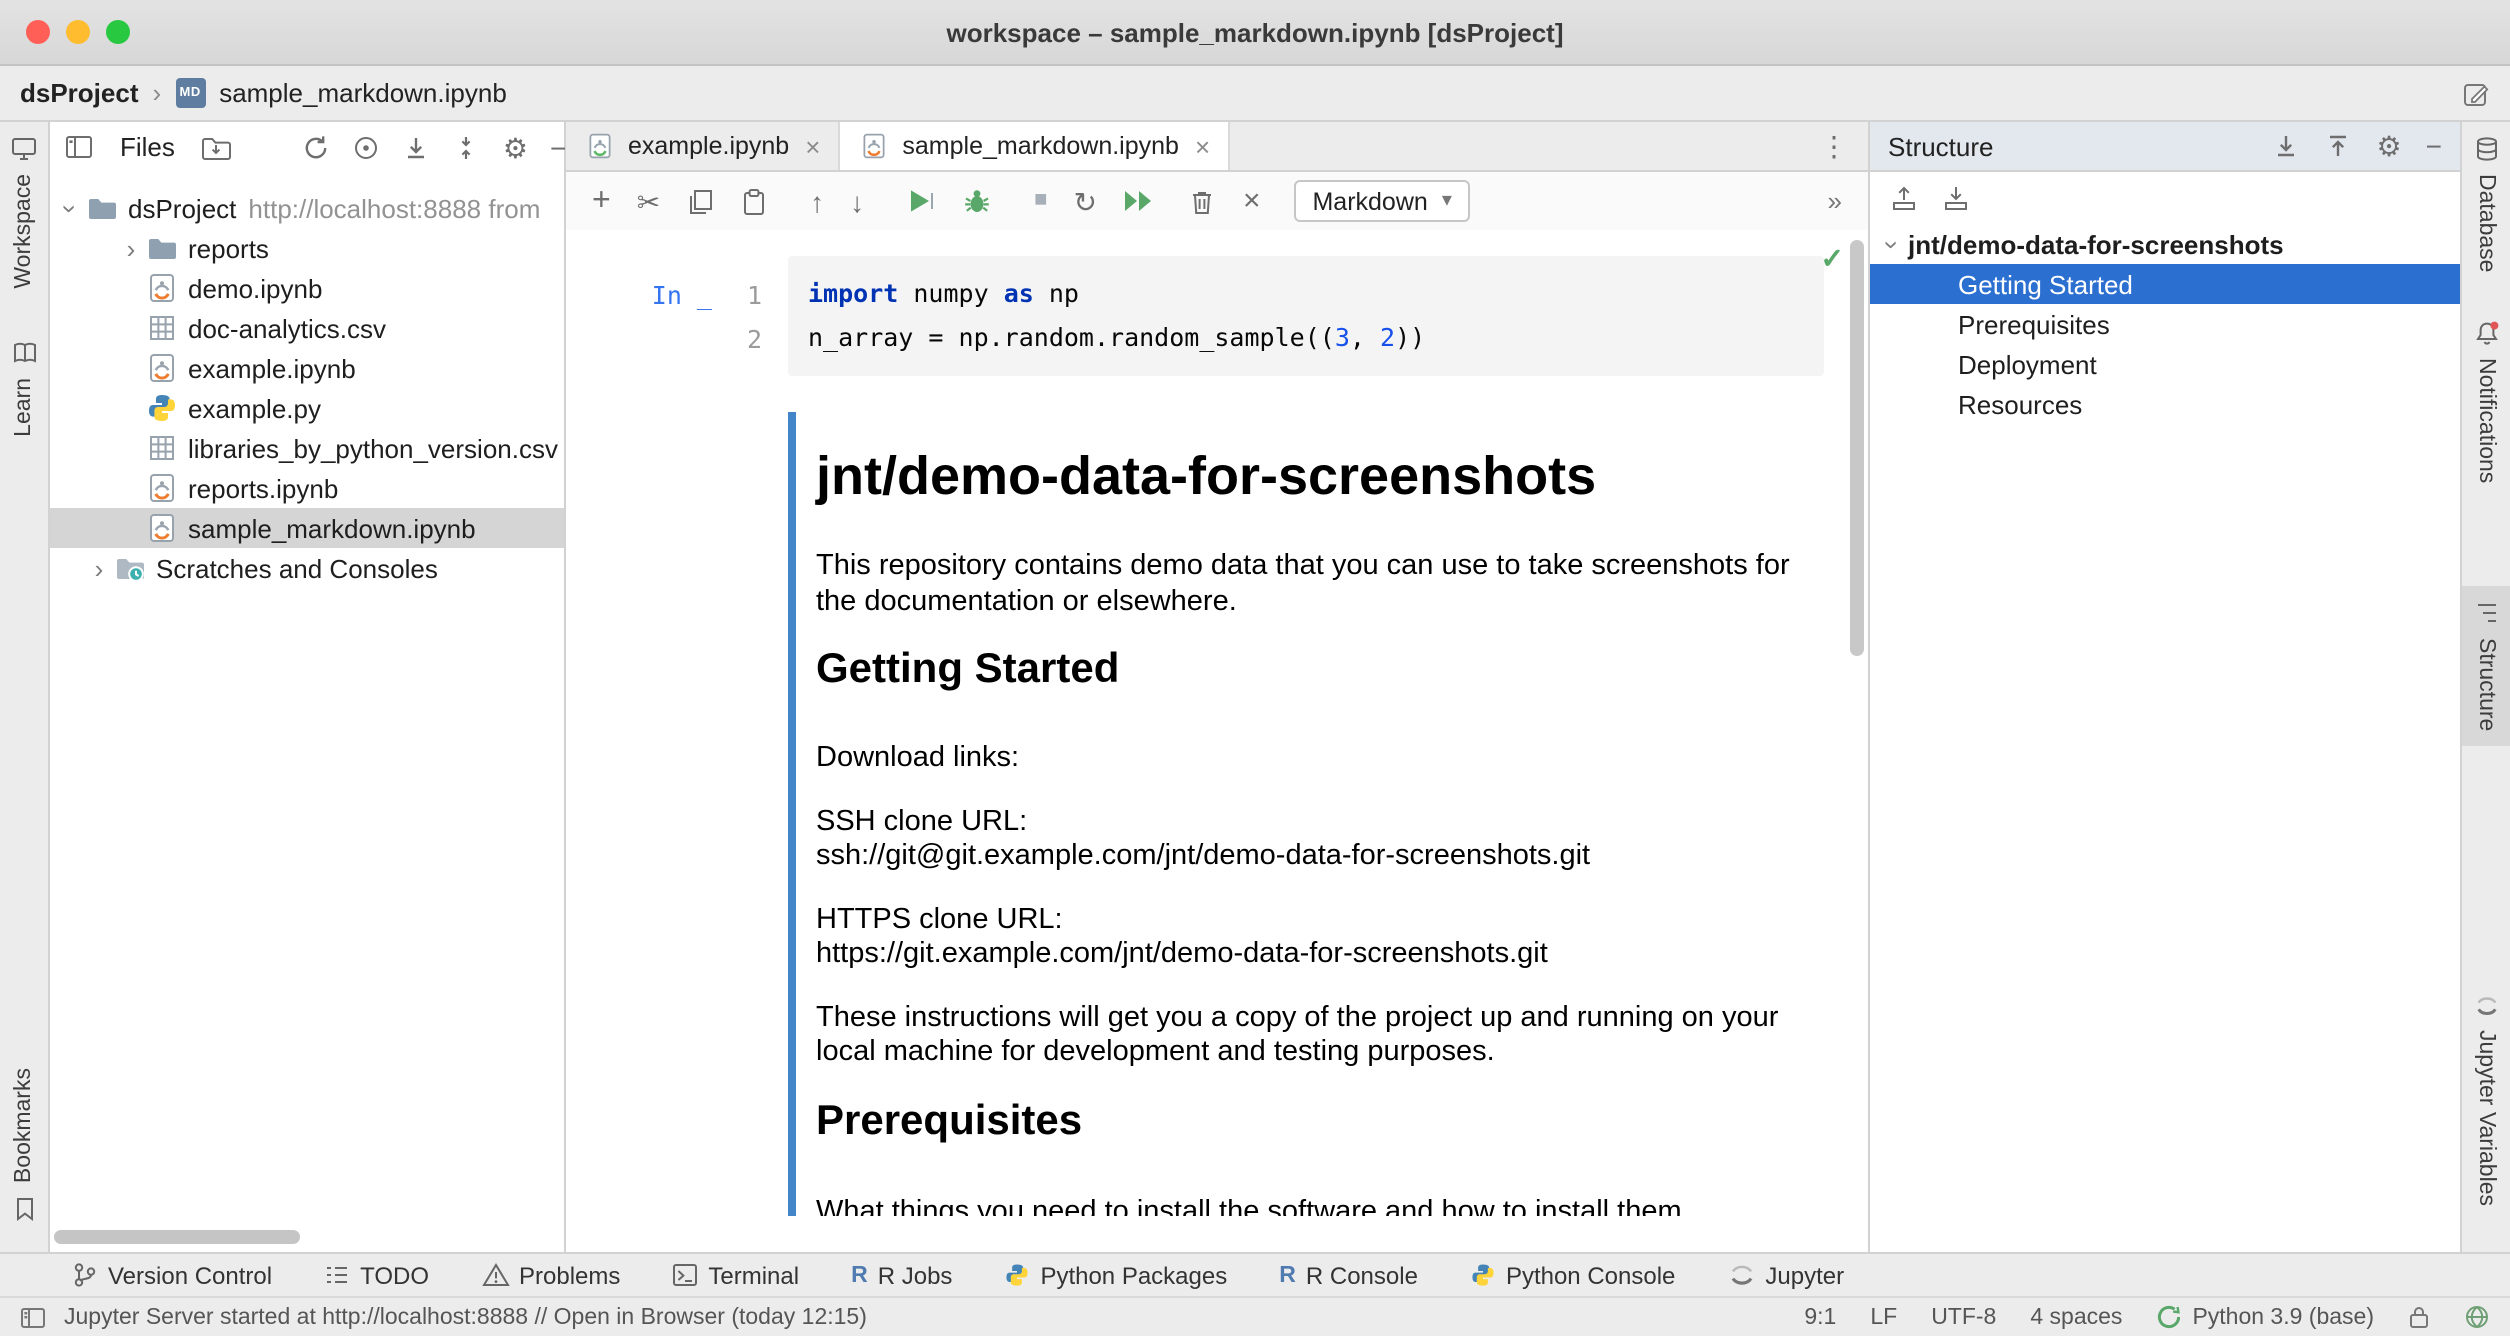 This screenshot has height=1336, width=2510. Describe the element at coordinates (78, 32) in the screenshot. I see `minimize-window-button` at that location.